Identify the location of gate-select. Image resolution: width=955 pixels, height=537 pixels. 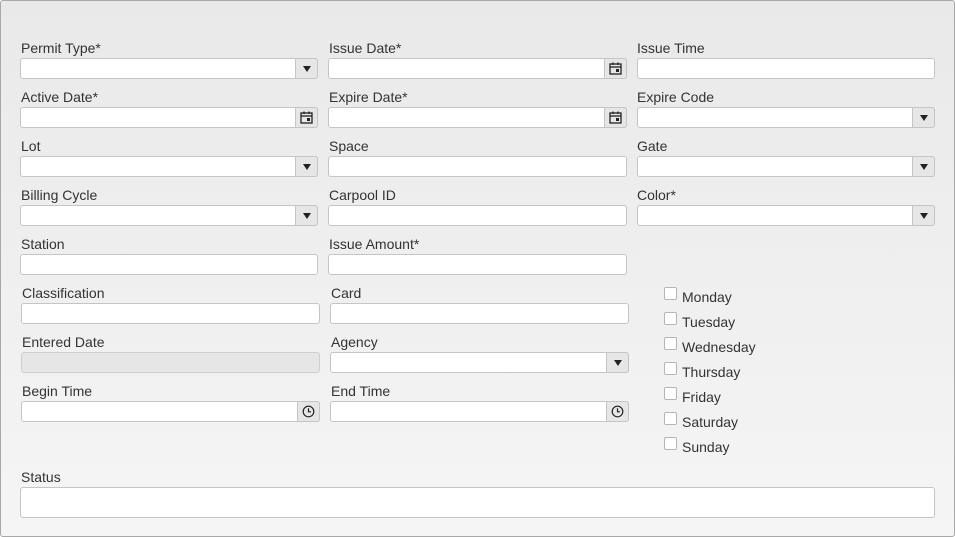
(786, 166).